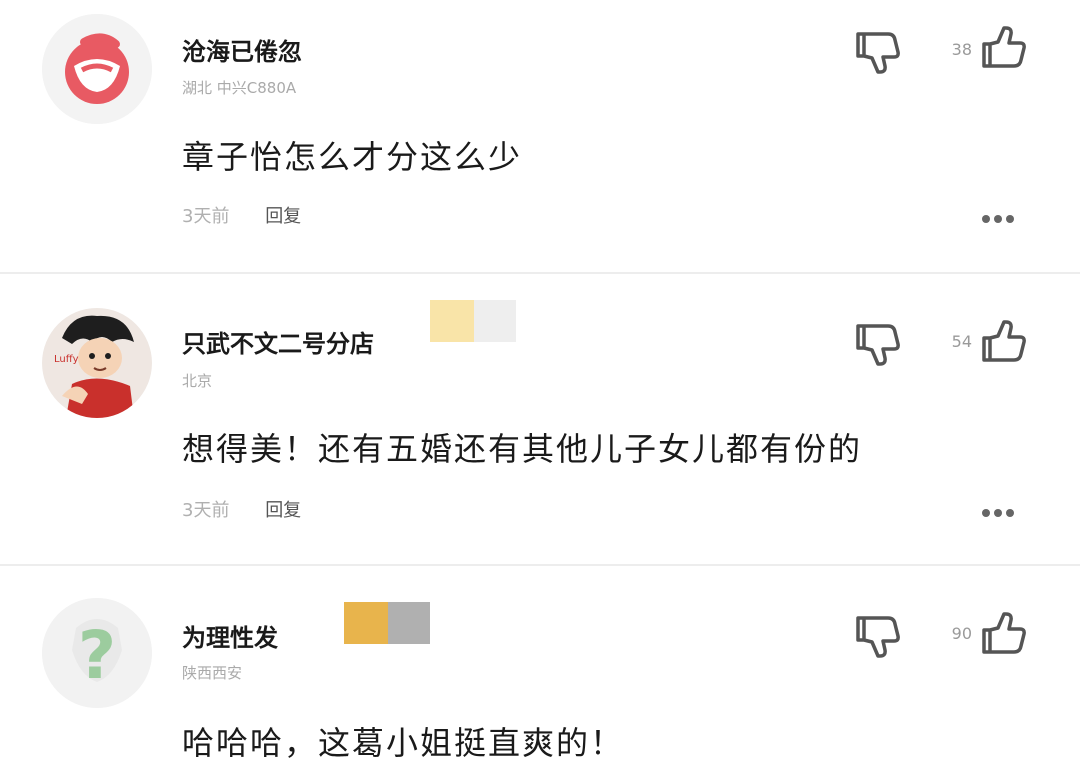  I want to click on comment-text: 哈哈哈，这葛小姐挺直爽的！, so click(403, 743).